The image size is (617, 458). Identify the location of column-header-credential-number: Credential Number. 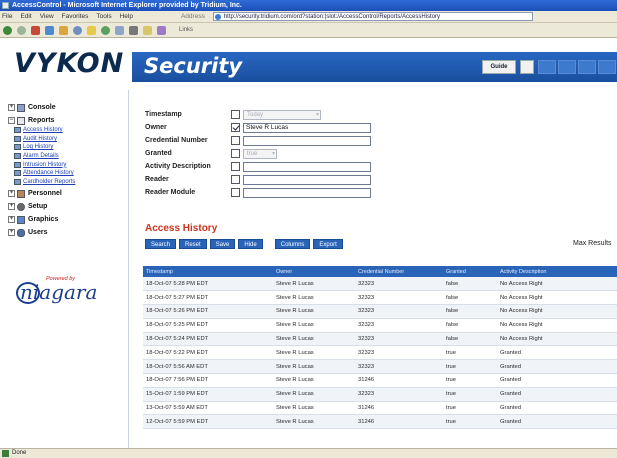
(399, 271).